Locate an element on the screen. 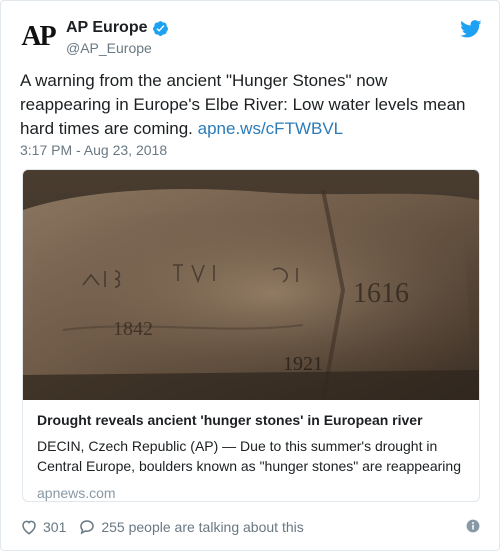 The width and height of the screenshot is (500, 551). info-icon is located at coordinates (473, 526).